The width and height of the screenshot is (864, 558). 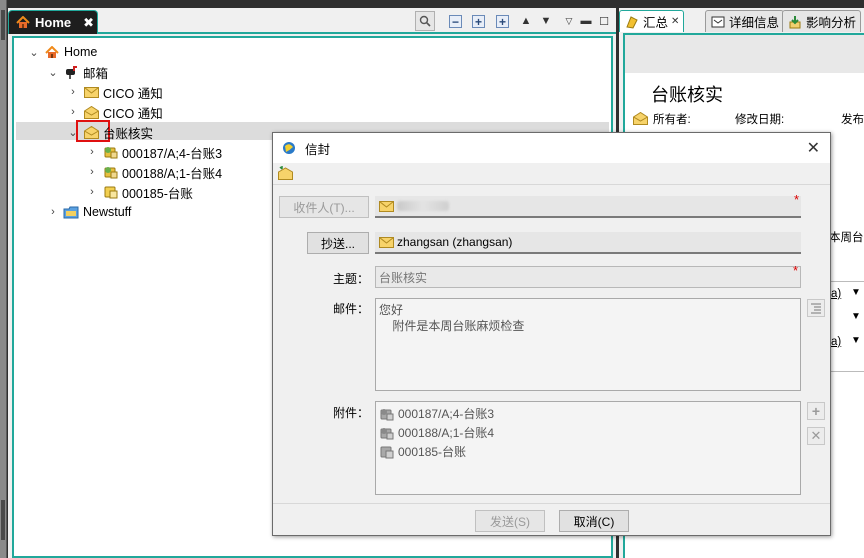 I want to click on tree-node-cico-1: › CICO 通知, so click(x=115, y=92).